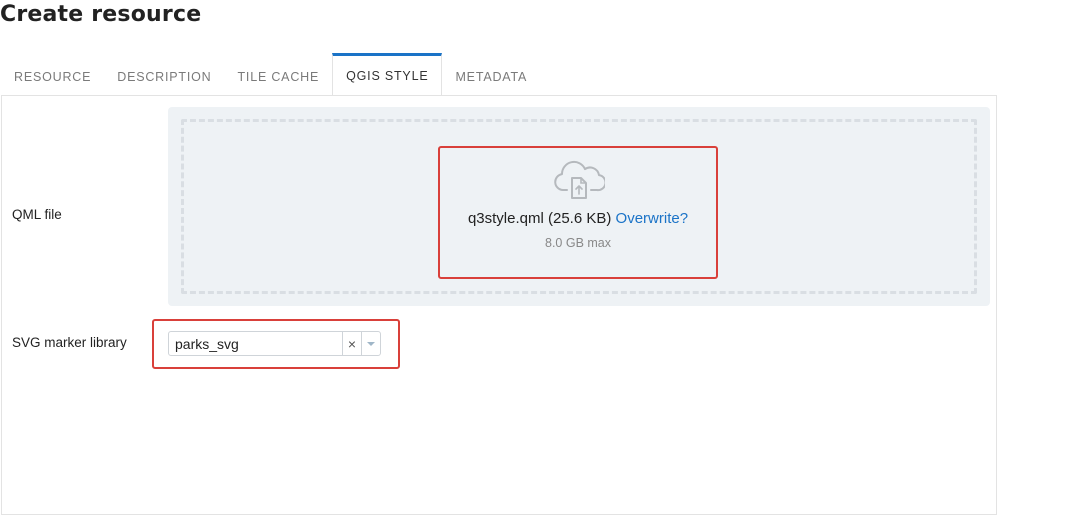 Image resolution: width=1073 pixels, height=515 pixels. Describe the element at coordinates (351, 343) in the screenshot. I see `clear-icon: ×` at that location.